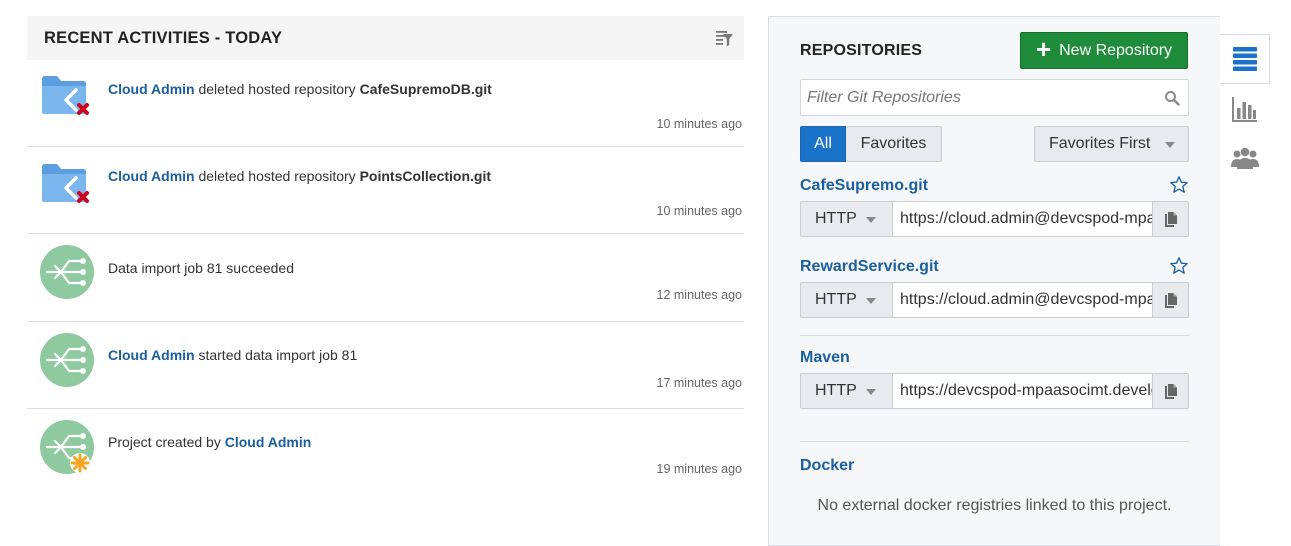 Image resolution: width=1291 pixels, height=546 pixels. Describe the element at coordinates (425, 89) in the screenshot. I see `repository-name: CafeSupremoDB.git` at that location.